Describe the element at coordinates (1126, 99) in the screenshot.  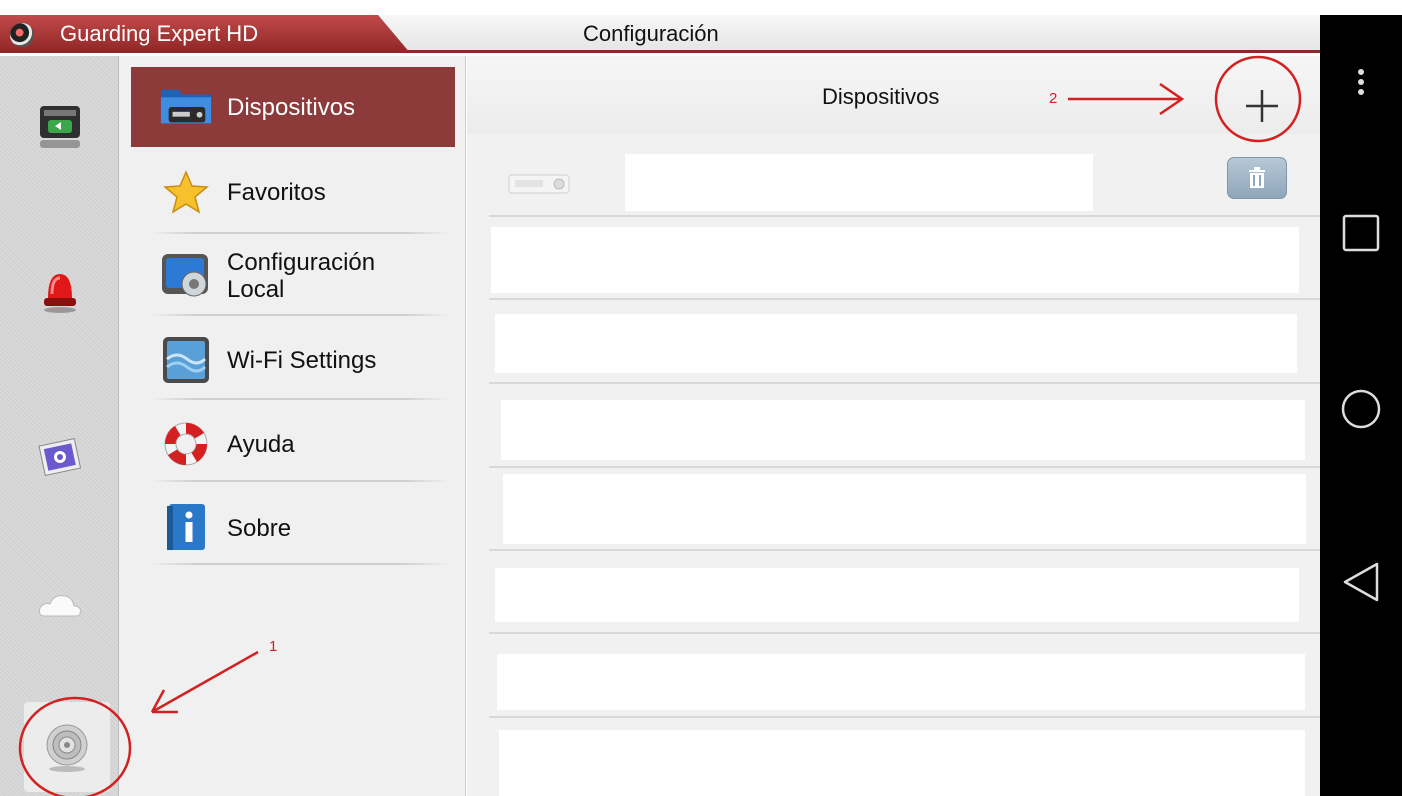
I see `annotation-arrow-add` at that location.